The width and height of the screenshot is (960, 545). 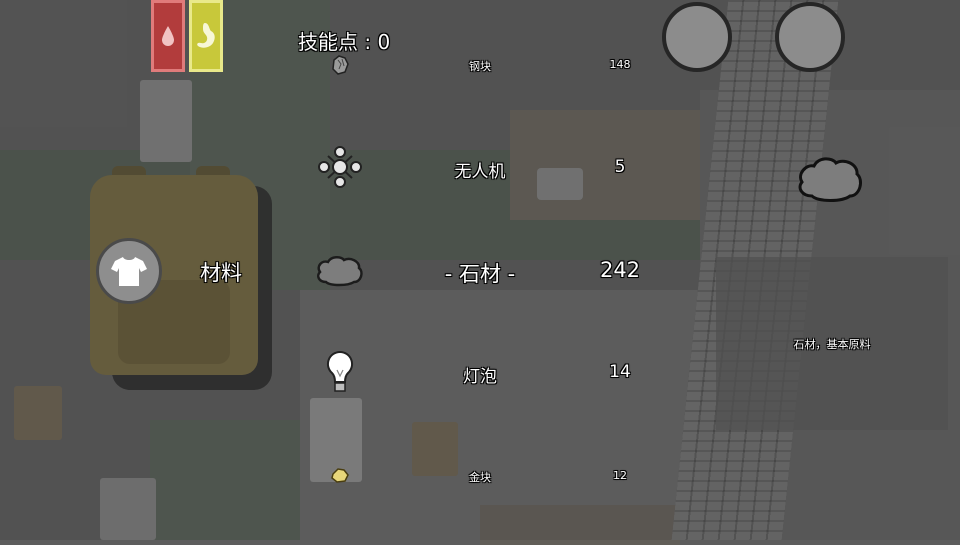 What do you see at coordinates (221, 273) in the screenshot?
I see `category-label: 材料` at bounding box center [221, 273].